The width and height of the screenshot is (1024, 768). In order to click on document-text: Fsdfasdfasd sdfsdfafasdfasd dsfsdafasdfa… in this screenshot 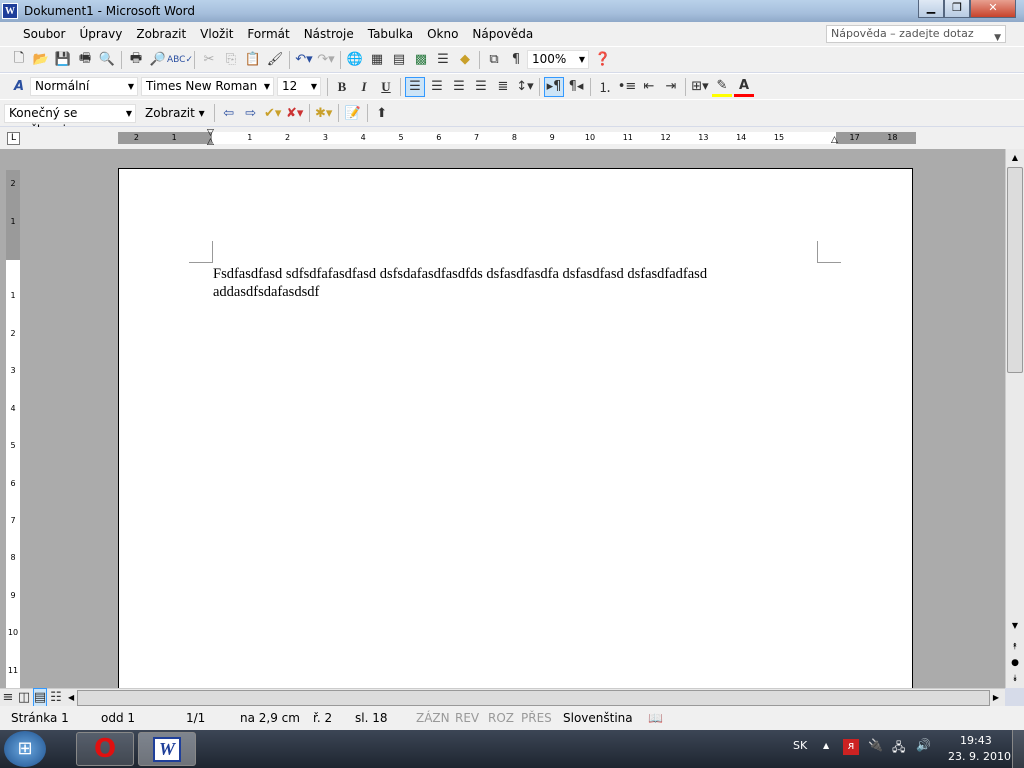, I will do `click(513, 283)`.